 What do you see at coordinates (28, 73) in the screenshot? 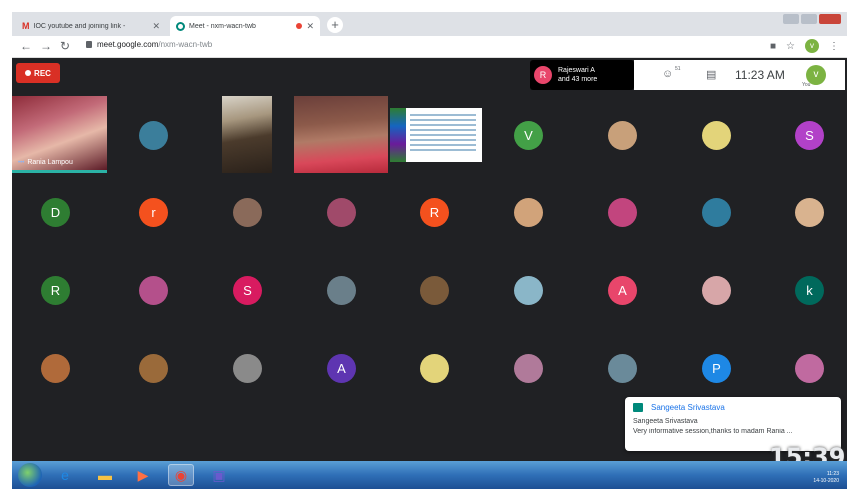
I see `record-dot-icon` at bounding box center [28, 73].